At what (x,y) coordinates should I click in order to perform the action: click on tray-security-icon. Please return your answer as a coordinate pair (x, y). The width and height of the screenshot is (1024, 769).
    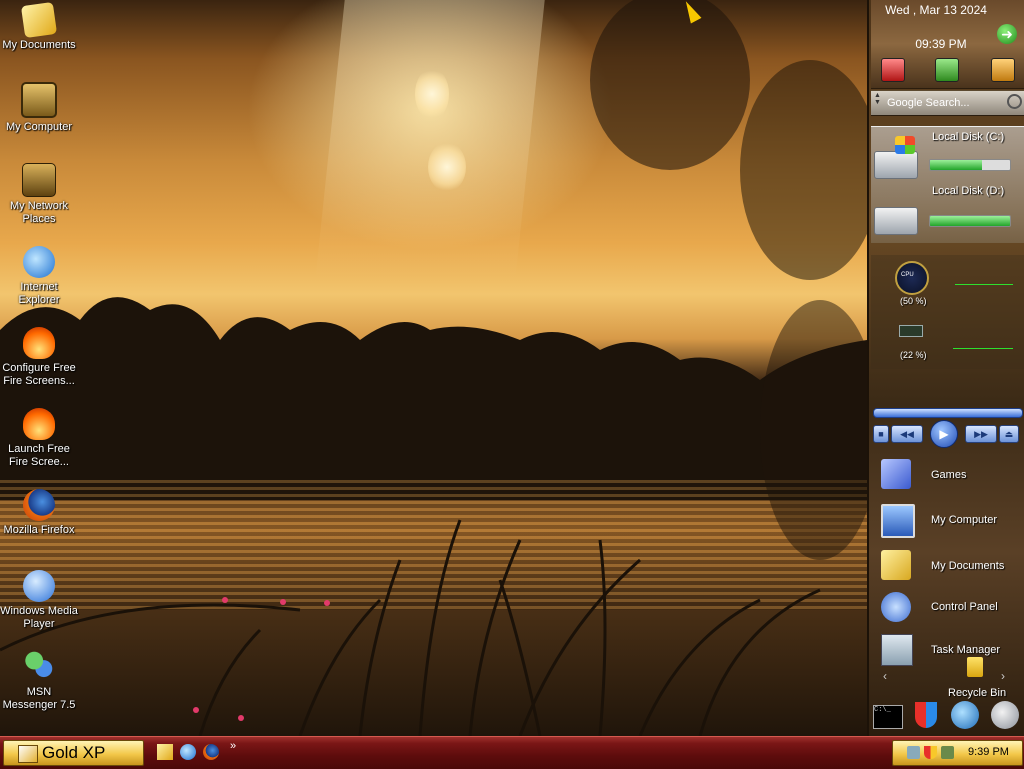
    Looking at the image, I should click on (930, 752).